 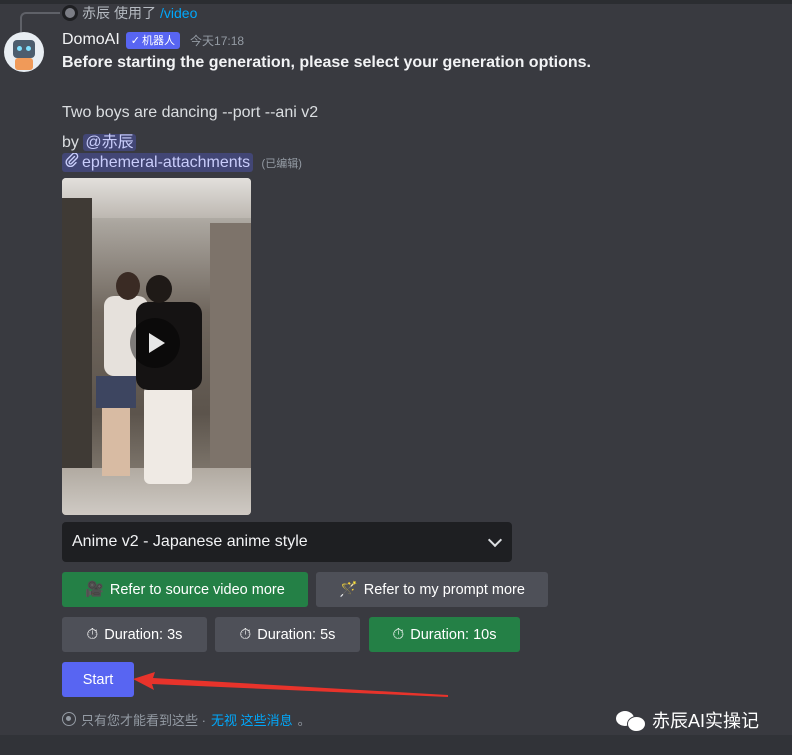 What do you see at coordinates (190, 541) in the screenshot?
I see `style-select-value: Anime v2 - Japanese anime style` at bounding box center [190, 541].